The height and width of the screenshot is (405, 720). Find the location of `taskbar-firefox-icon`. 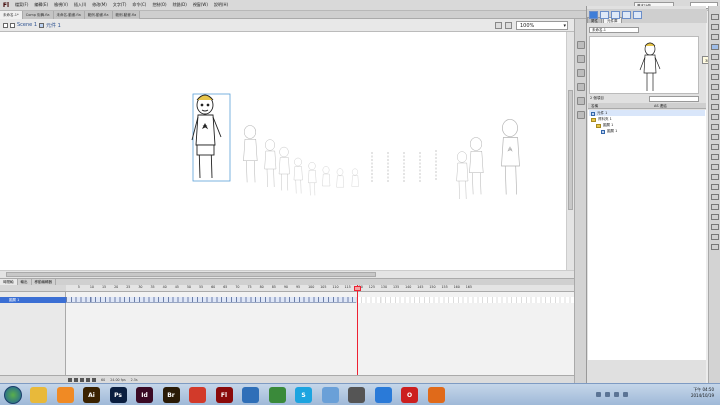

taskbar-firefox-icon is located at coordinates (436, 395).